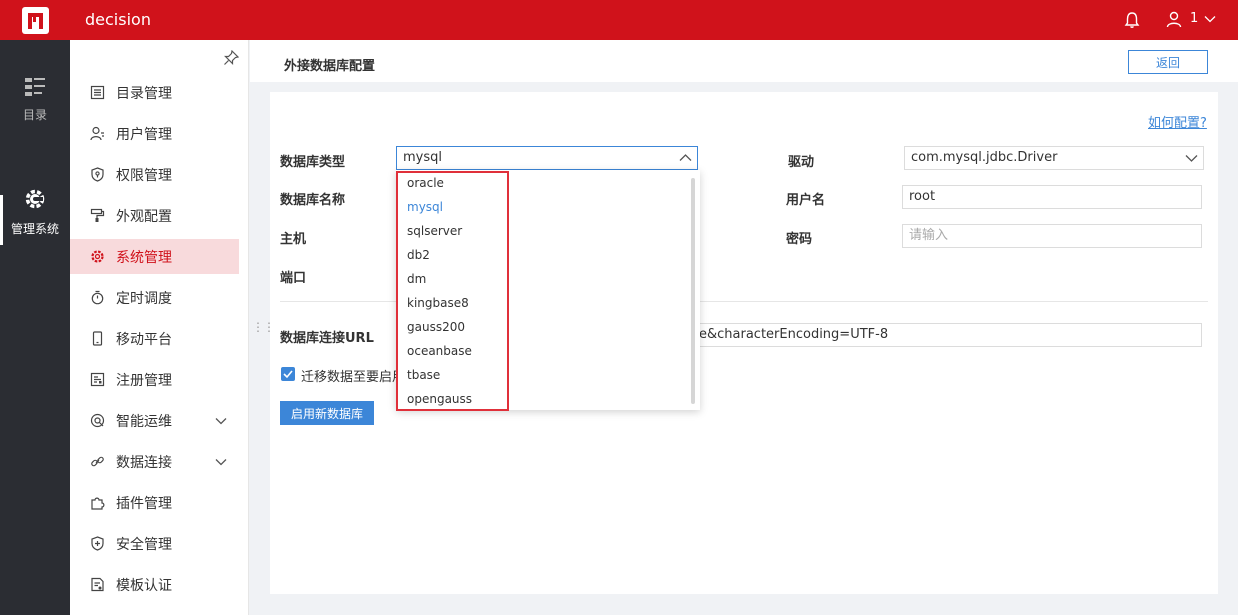 The image size is (1238, 615). What do you see at coordinates (144, 257) in the screenshot?
I see `sidebar-item-label: 系统管理` at bounding box center [144, 257].